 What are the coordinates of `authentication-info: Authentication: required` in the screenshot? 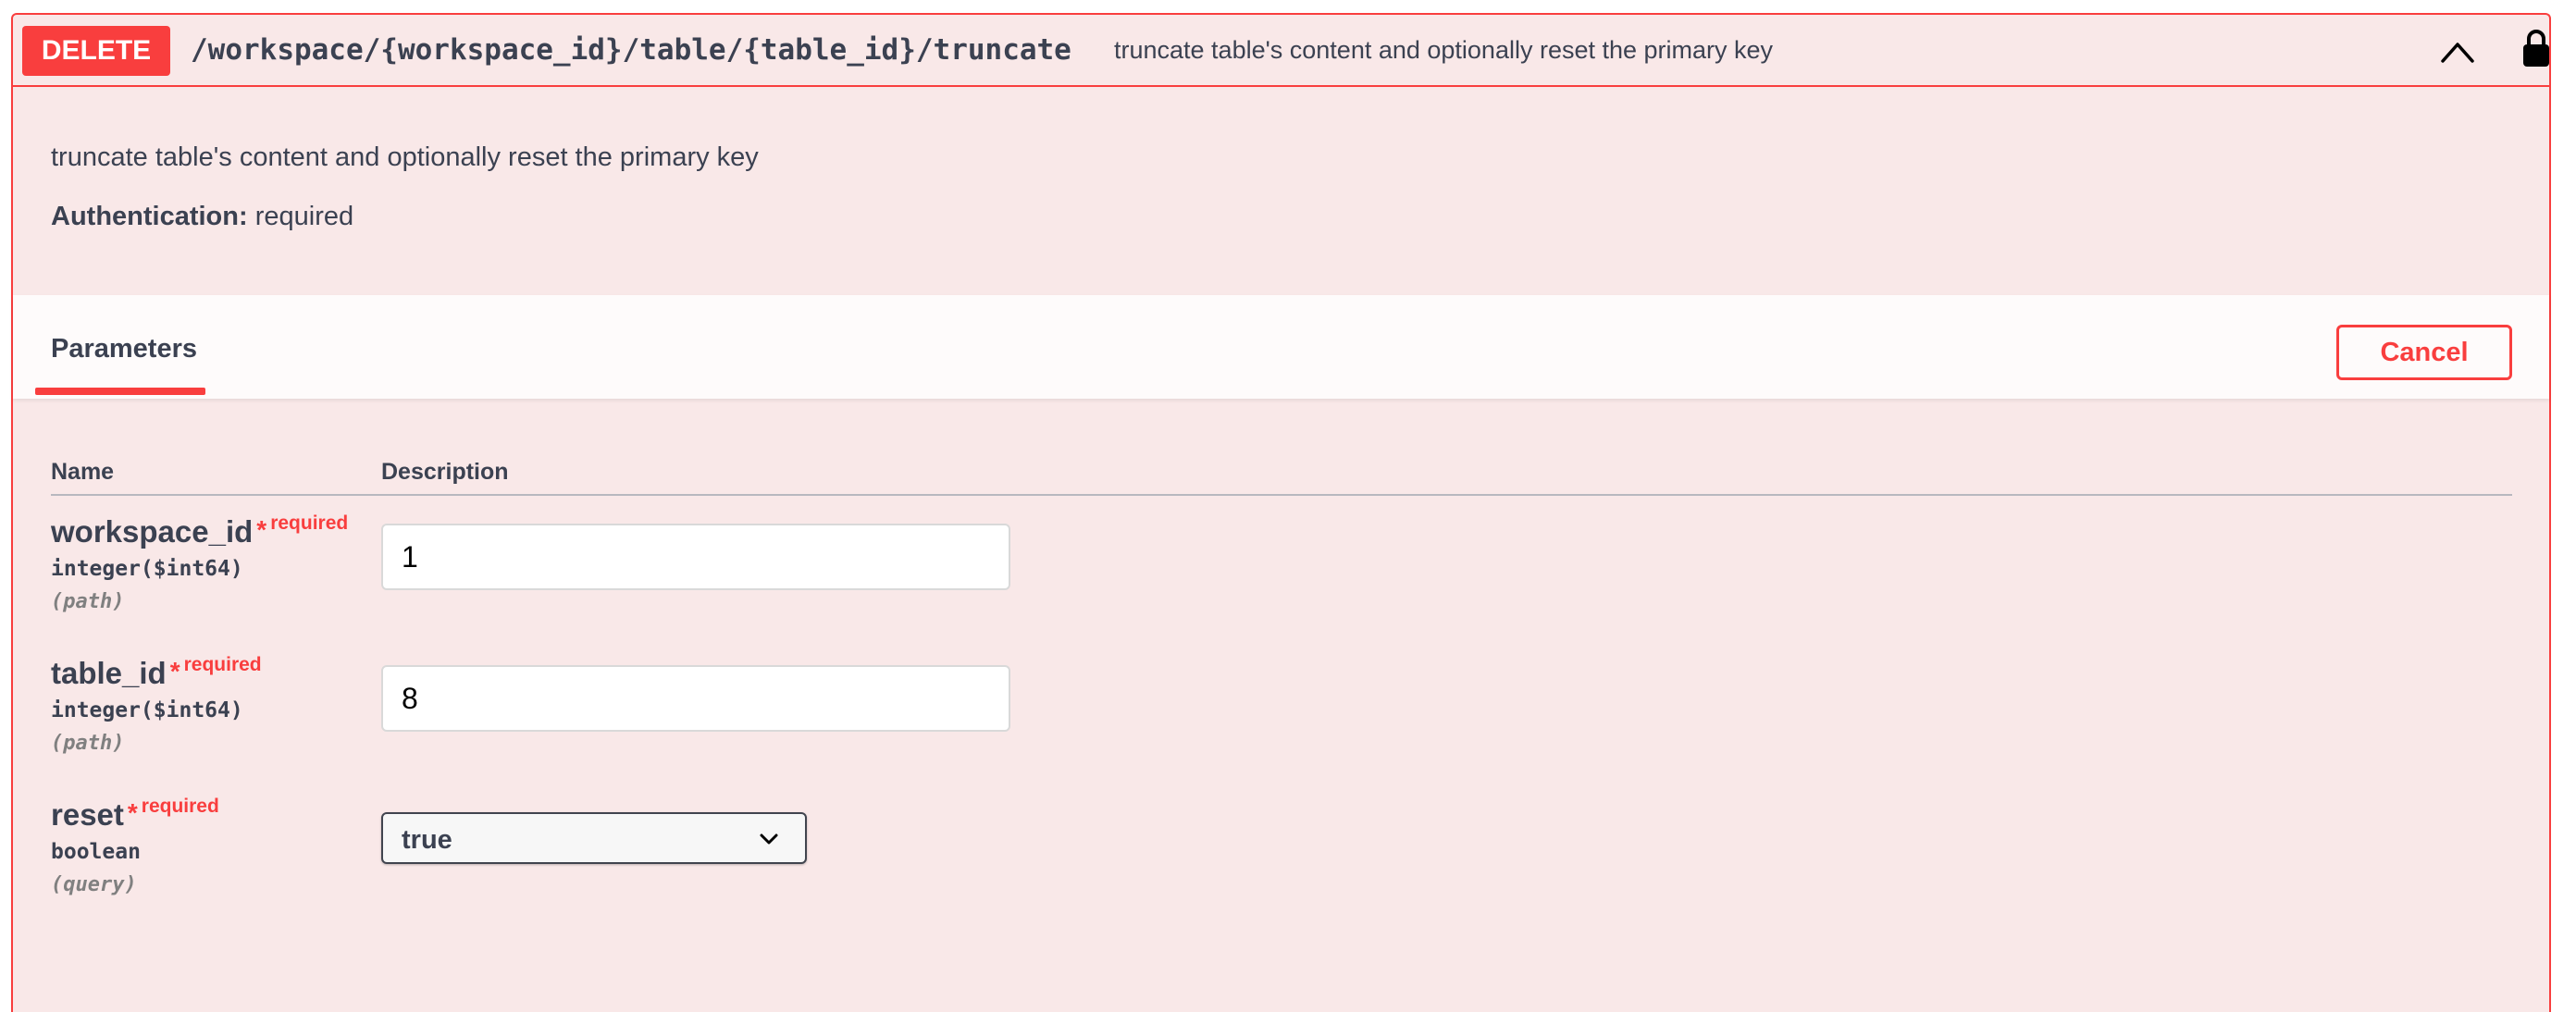 It's located at (202, 217).